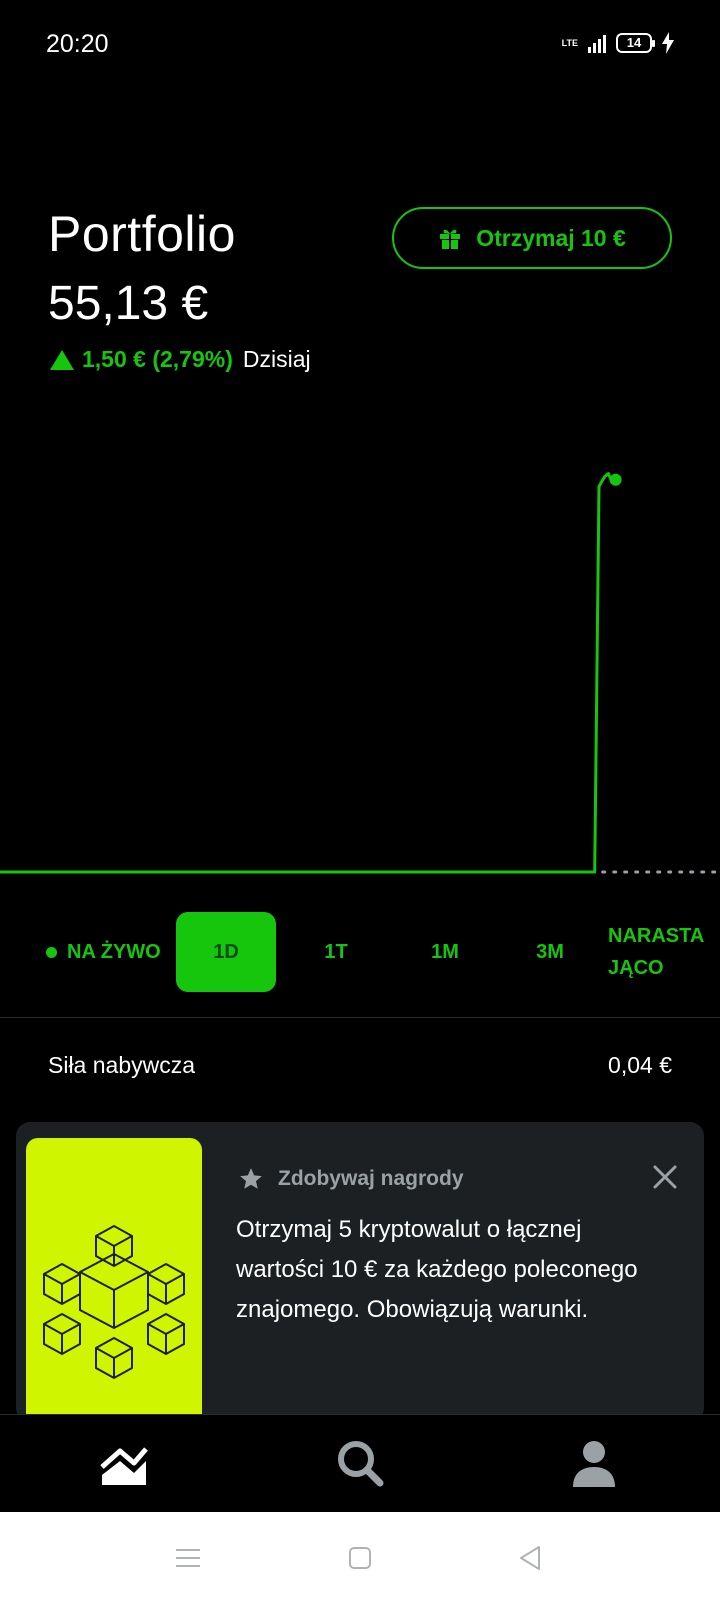 The height and width of the screenshot is (1600, 720). What do you see at coordinates (371, 1178) in the screenshot?
I see `promo-heading-label: Zdobywaj nagrody` at bounding box center [371, 1178].